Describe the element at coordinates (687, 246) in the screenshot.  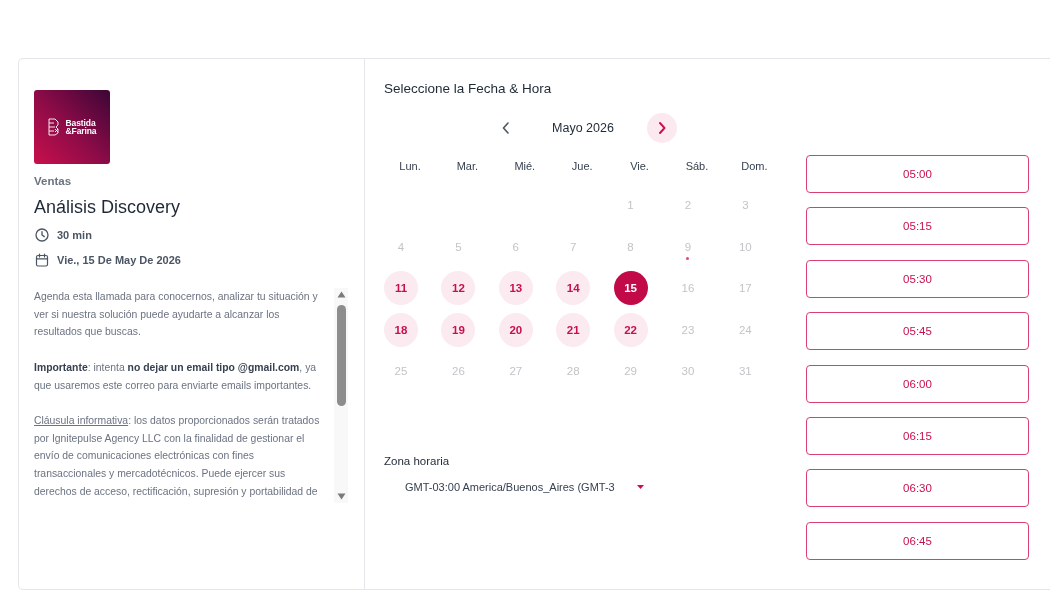
I see `calendar-date: 9` at that location.